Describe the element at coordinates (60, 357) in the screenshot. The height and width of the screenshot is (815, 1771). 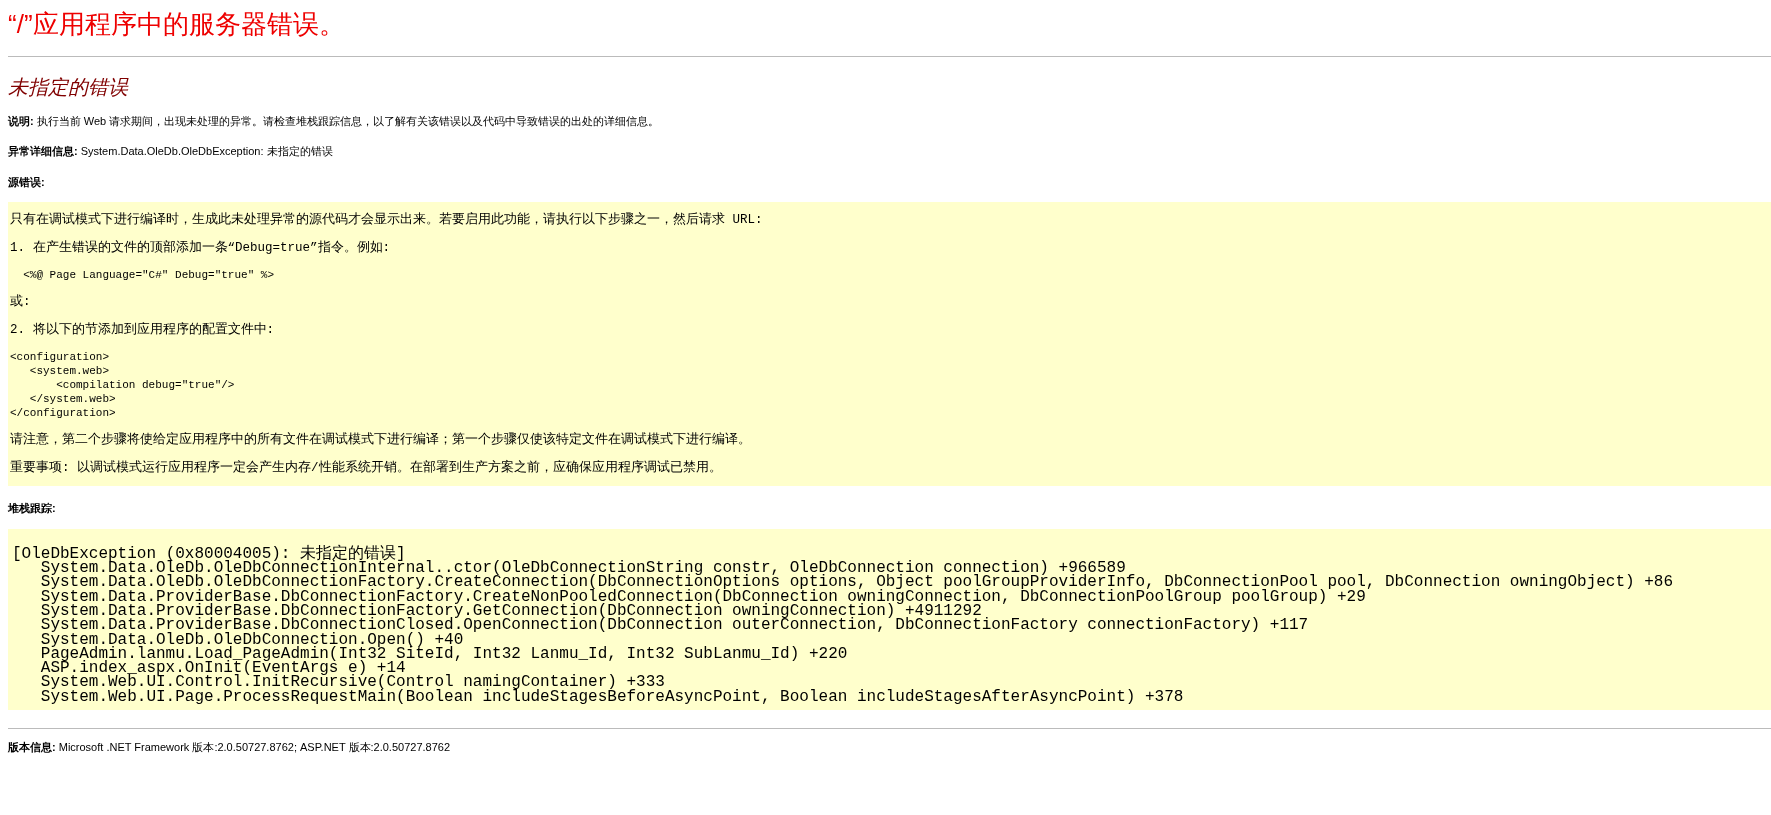
I see `code-line: <configuration>` at that location.